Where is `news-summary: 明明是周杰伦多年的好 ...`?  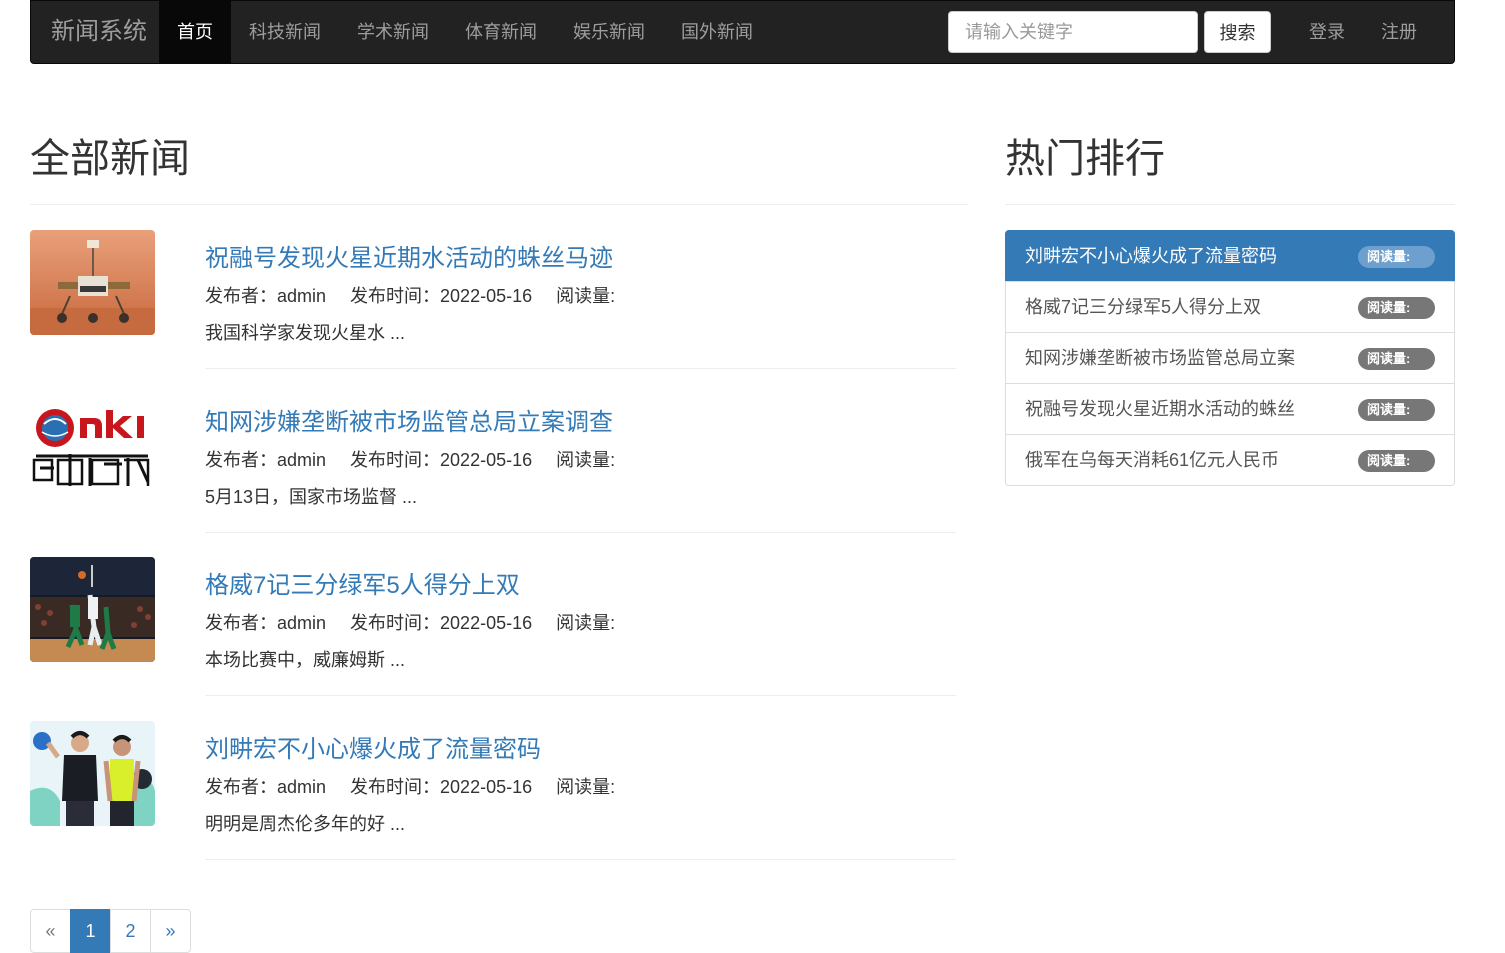 news-summary: 明明是周杰伦多年的好 ... is located at coordinates (305, 824).